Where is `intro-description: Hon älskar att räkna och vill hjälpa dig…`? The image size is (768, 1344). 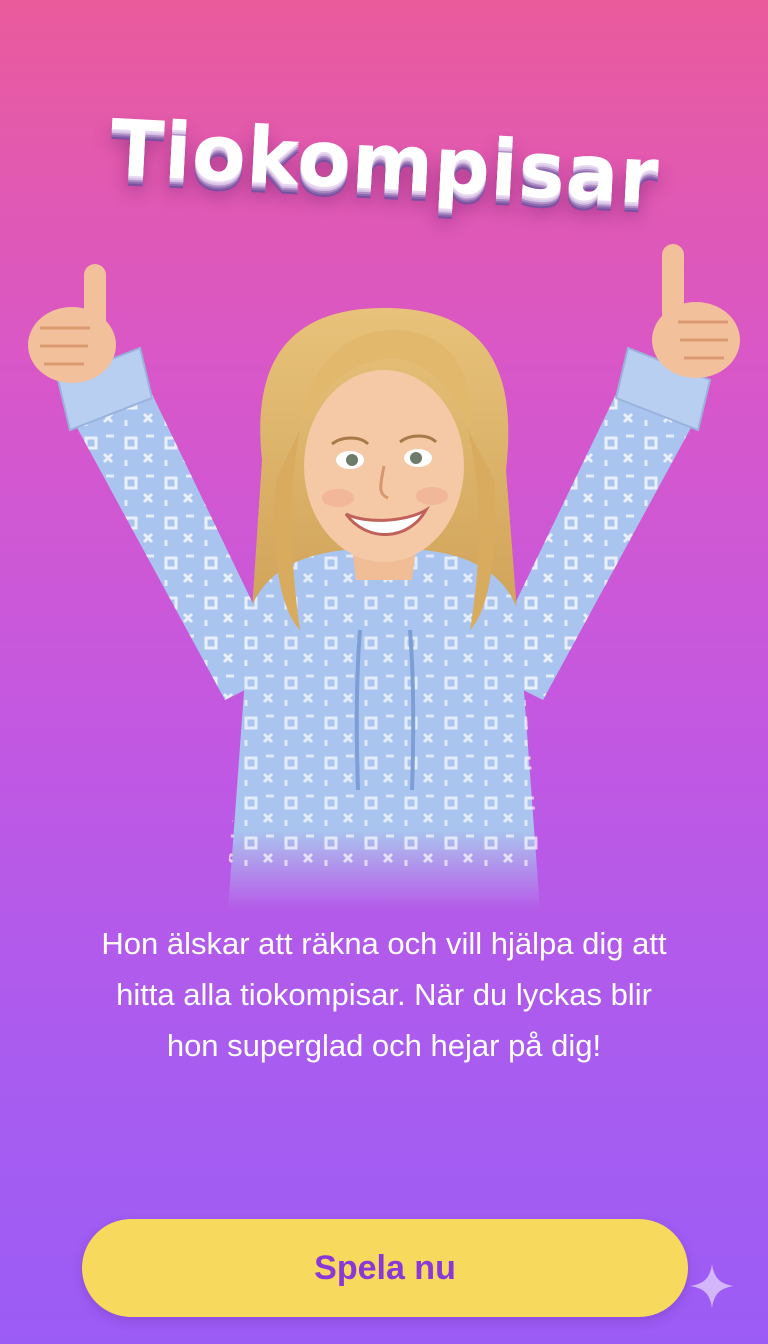 intro-description: Hon älskar att räkna och vill hjälpa dig… is located at coordinates (384, 994).